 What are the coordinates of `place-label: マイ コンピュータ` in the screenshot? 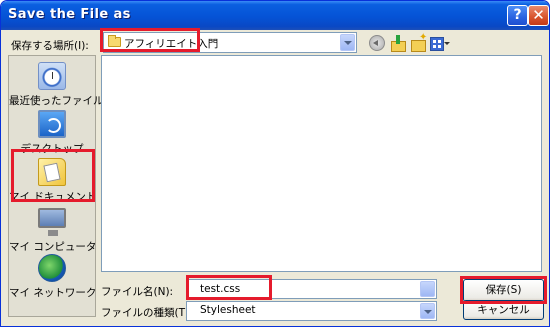 It's located at (53, 247).